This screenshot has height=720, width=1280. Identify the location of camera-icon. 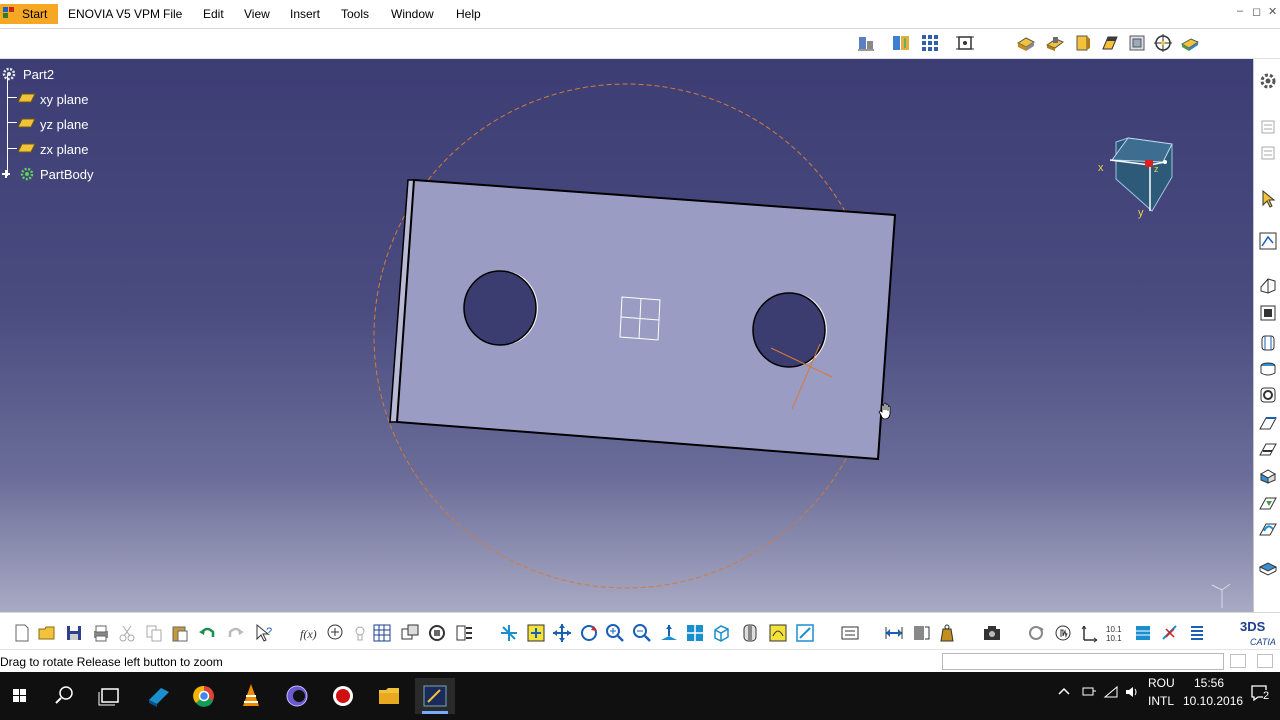
(992, 633).